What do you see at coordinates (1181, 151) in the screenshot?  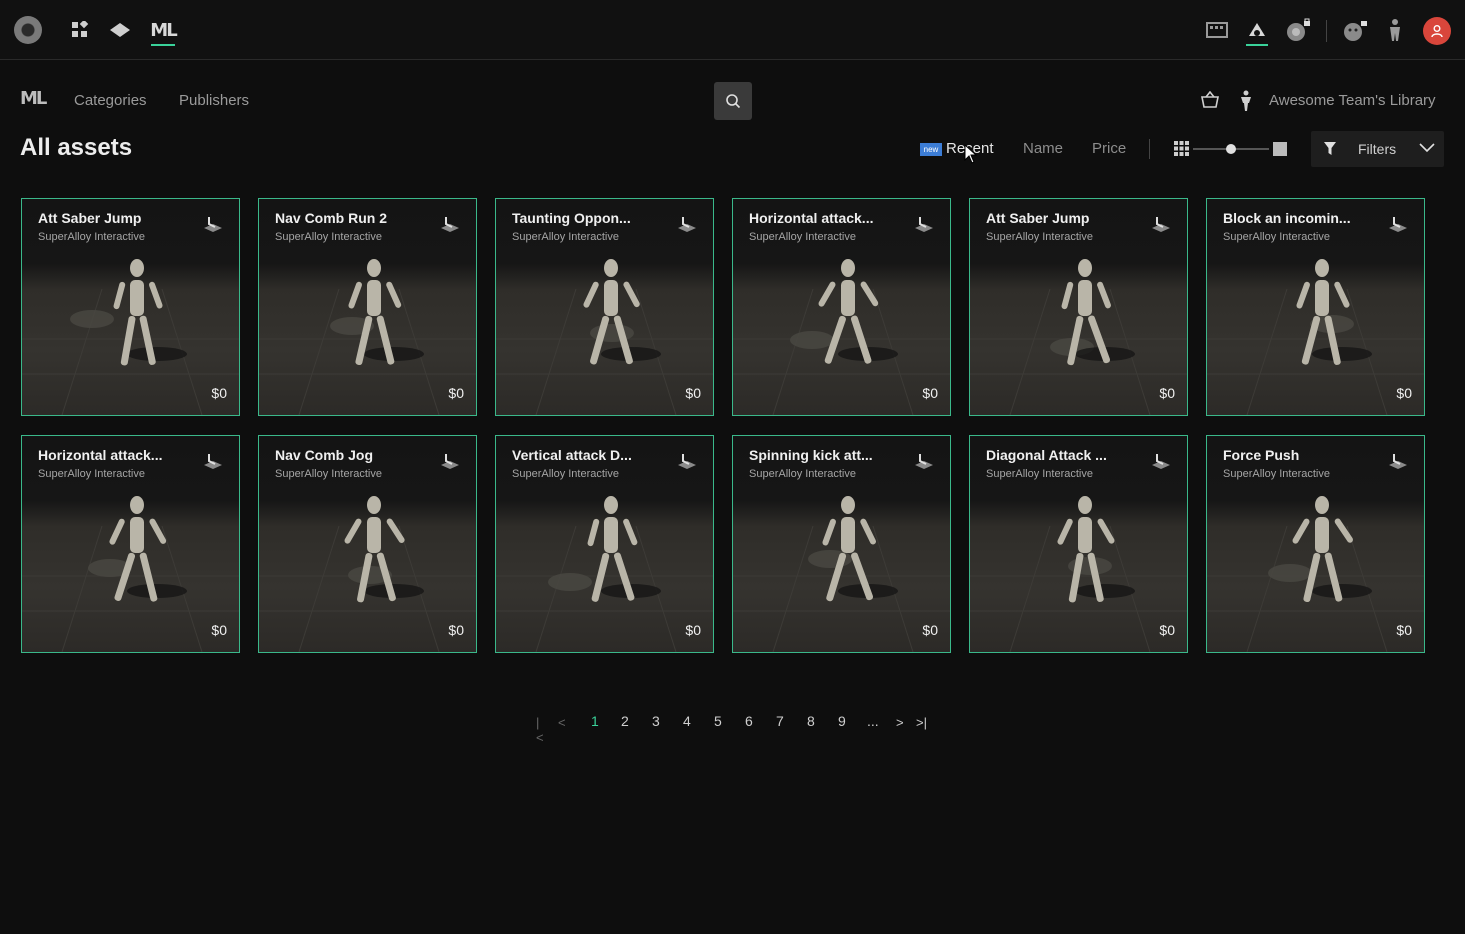 I see `small-grid-icon` at bounding box center [1181, 151].